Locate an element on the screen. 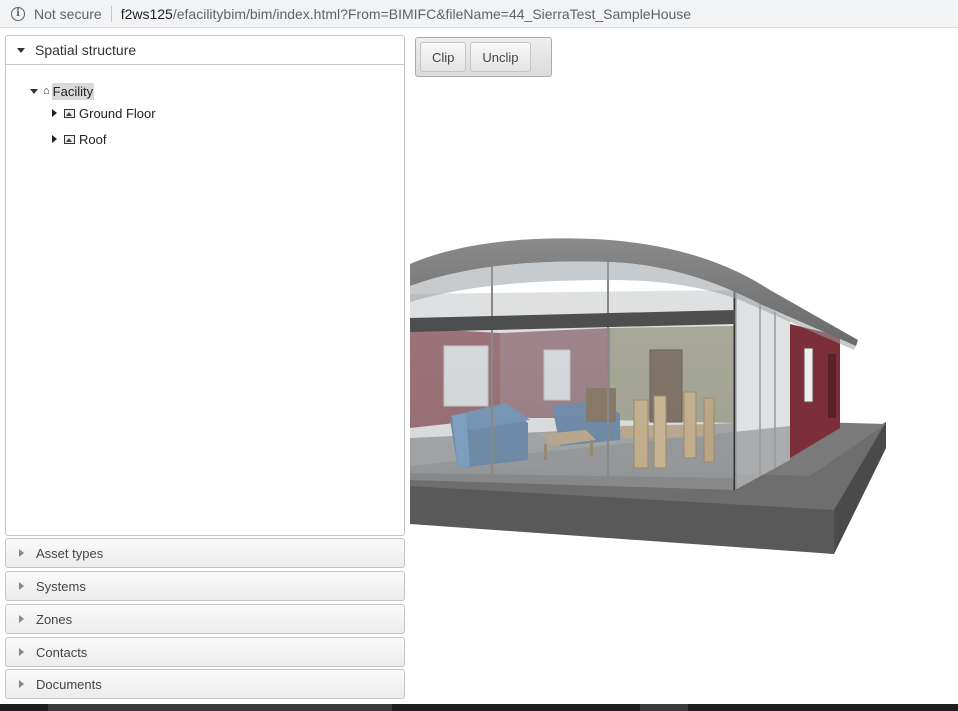  tree-node-ground-floor: Ground Floor is located at coordinates (102, 113).